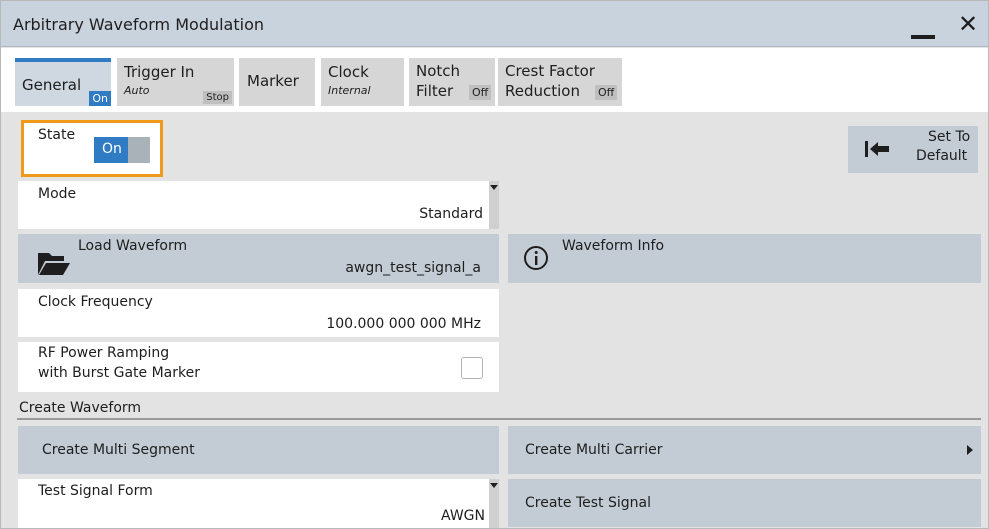 The height and width of the screenshot is (529, 989). What do you see at coordinates (606, 92) in the screenshot?
I see `tab-crest-badge: Off` at bounding box center [606, 92].